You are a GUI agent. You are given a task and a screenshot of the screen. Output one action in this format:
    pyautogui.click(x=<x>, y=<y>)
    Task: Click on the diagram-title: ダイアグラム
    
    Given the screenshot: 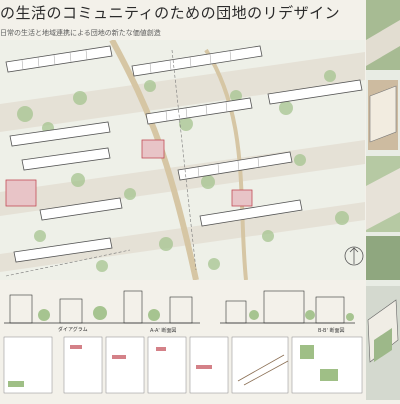 What is the action you would take?
    pyautogui.click(x=73, y=330)
    